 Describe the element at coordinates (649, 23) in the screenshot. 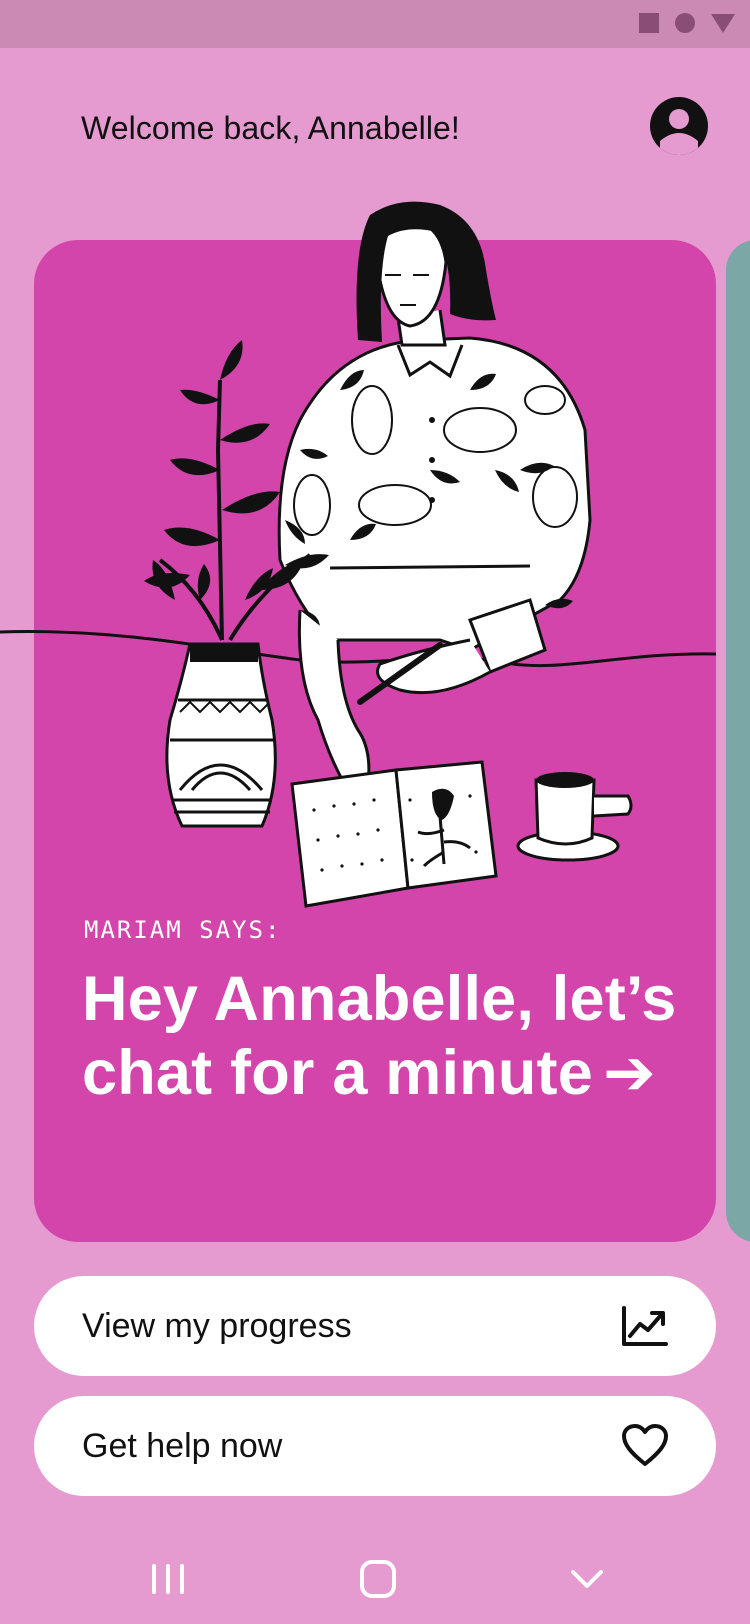

I see `square-icon` at that location.